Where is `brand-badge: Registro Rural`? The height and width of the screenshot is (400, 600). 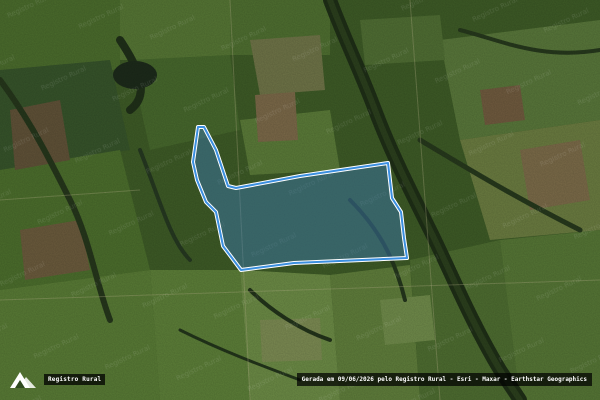
brand-badge: Registro Rural is located at coordinates (57, 379).